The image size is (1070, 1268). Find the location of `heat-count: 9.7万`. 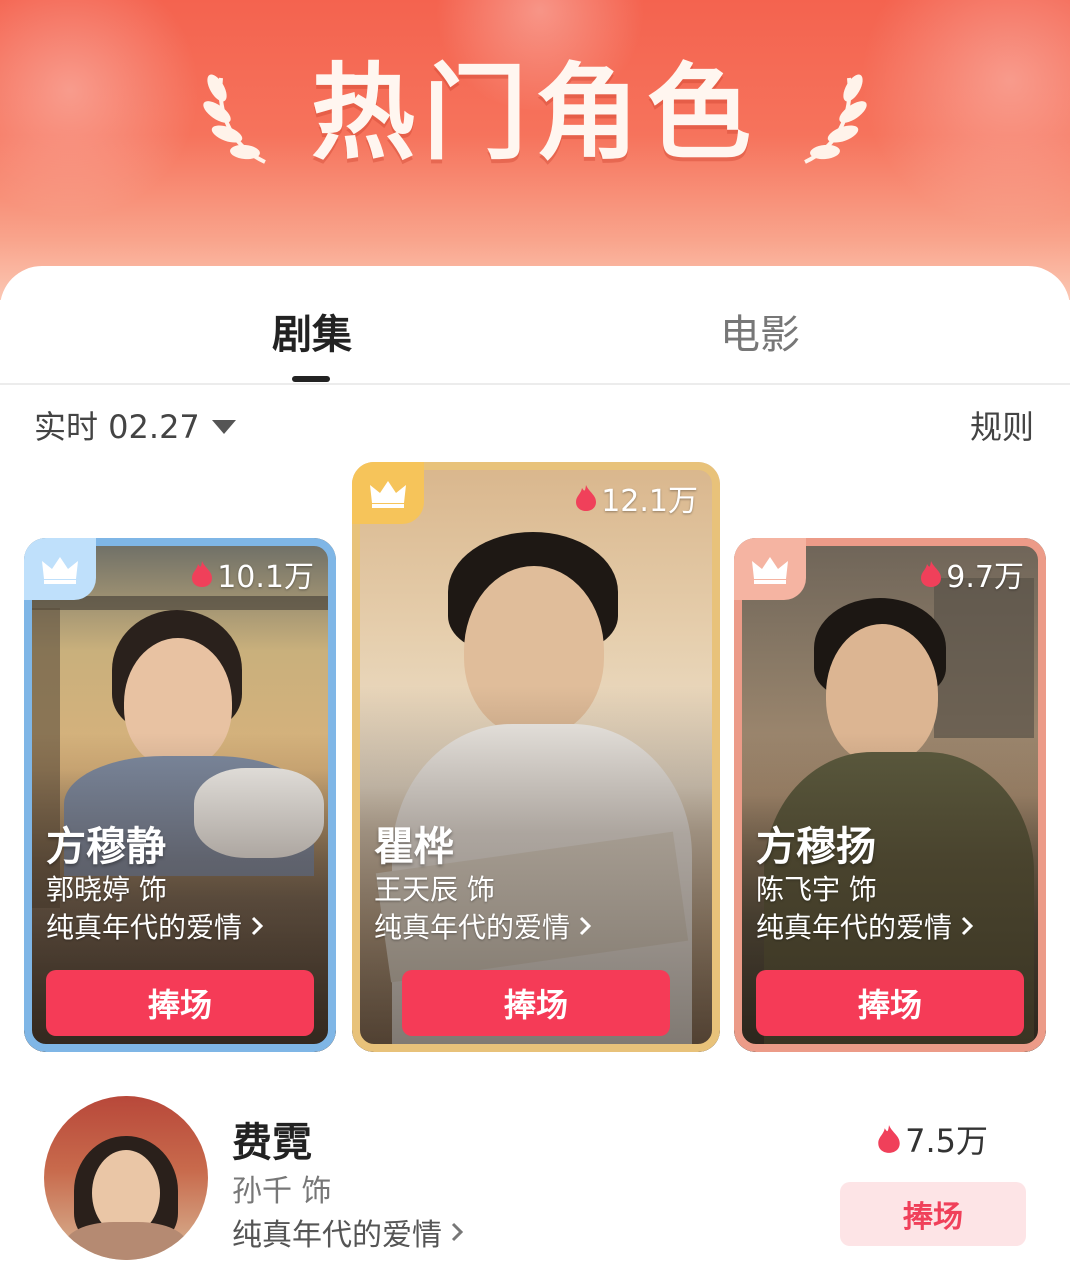

heat-count: 9.7万 is located at coordinates (972, 574).